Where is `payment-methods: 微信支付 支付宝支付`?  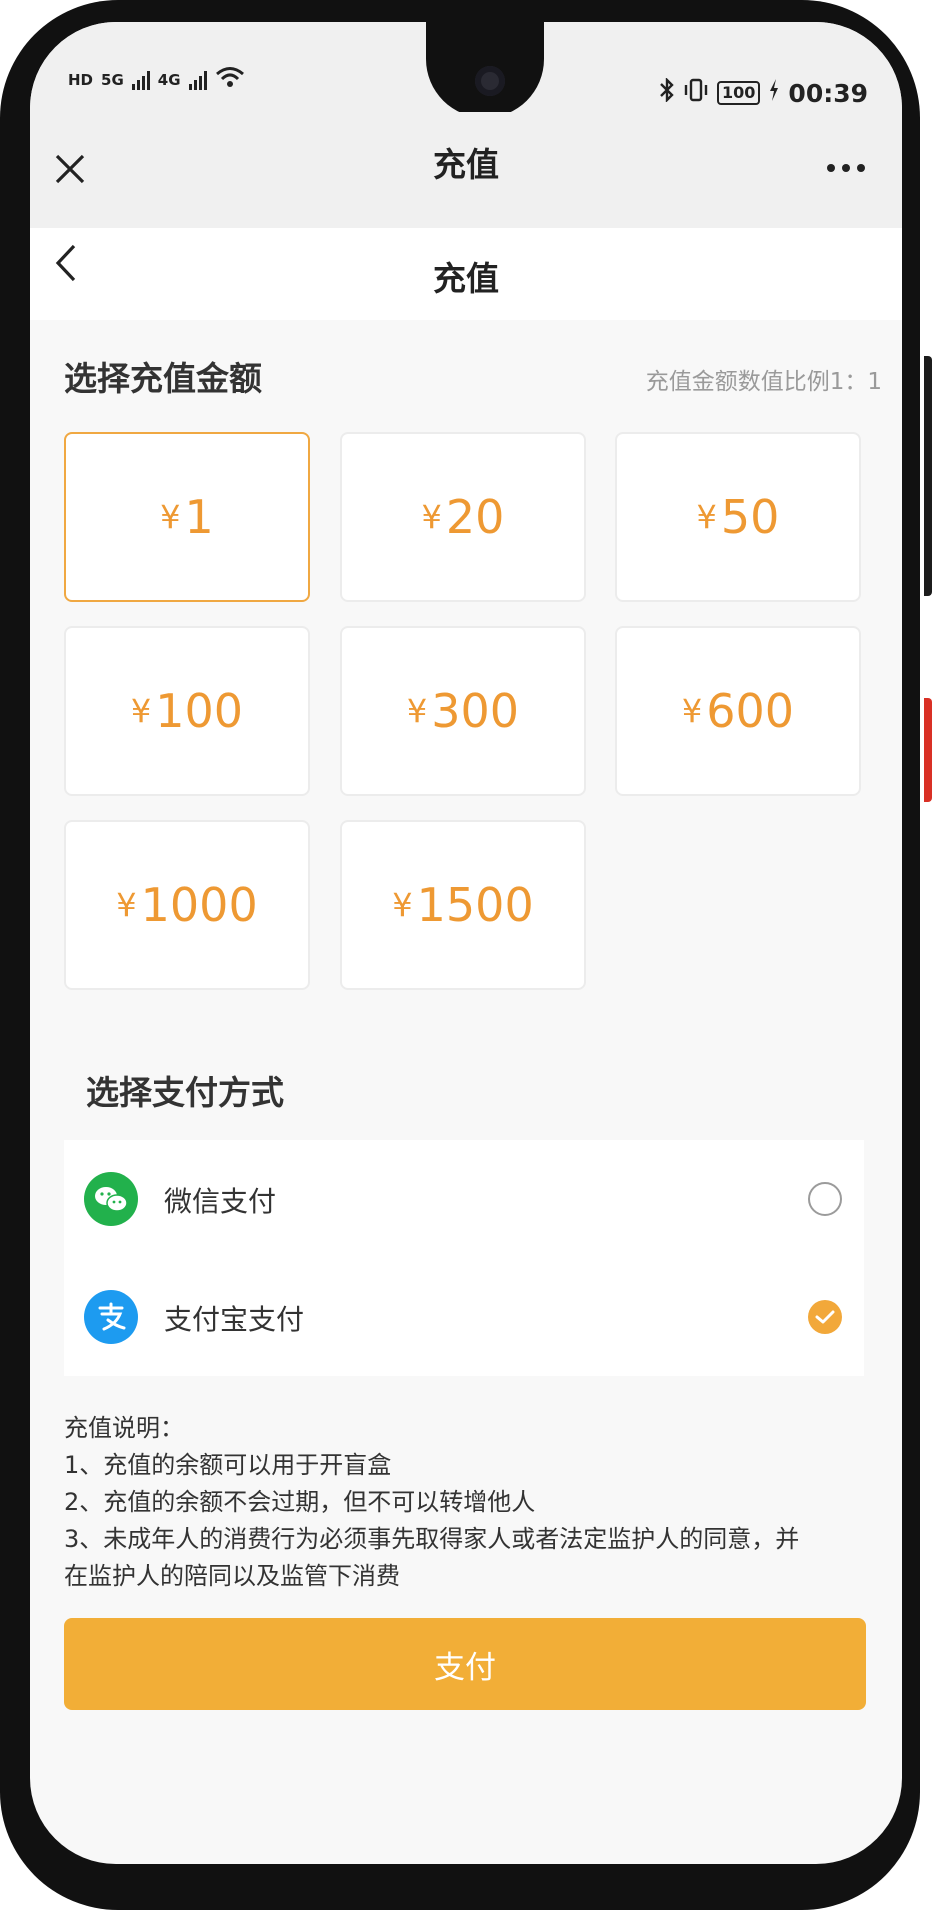 payment-methods: 微信支付 支付宝支付 is located at coordinates (464, 1258).